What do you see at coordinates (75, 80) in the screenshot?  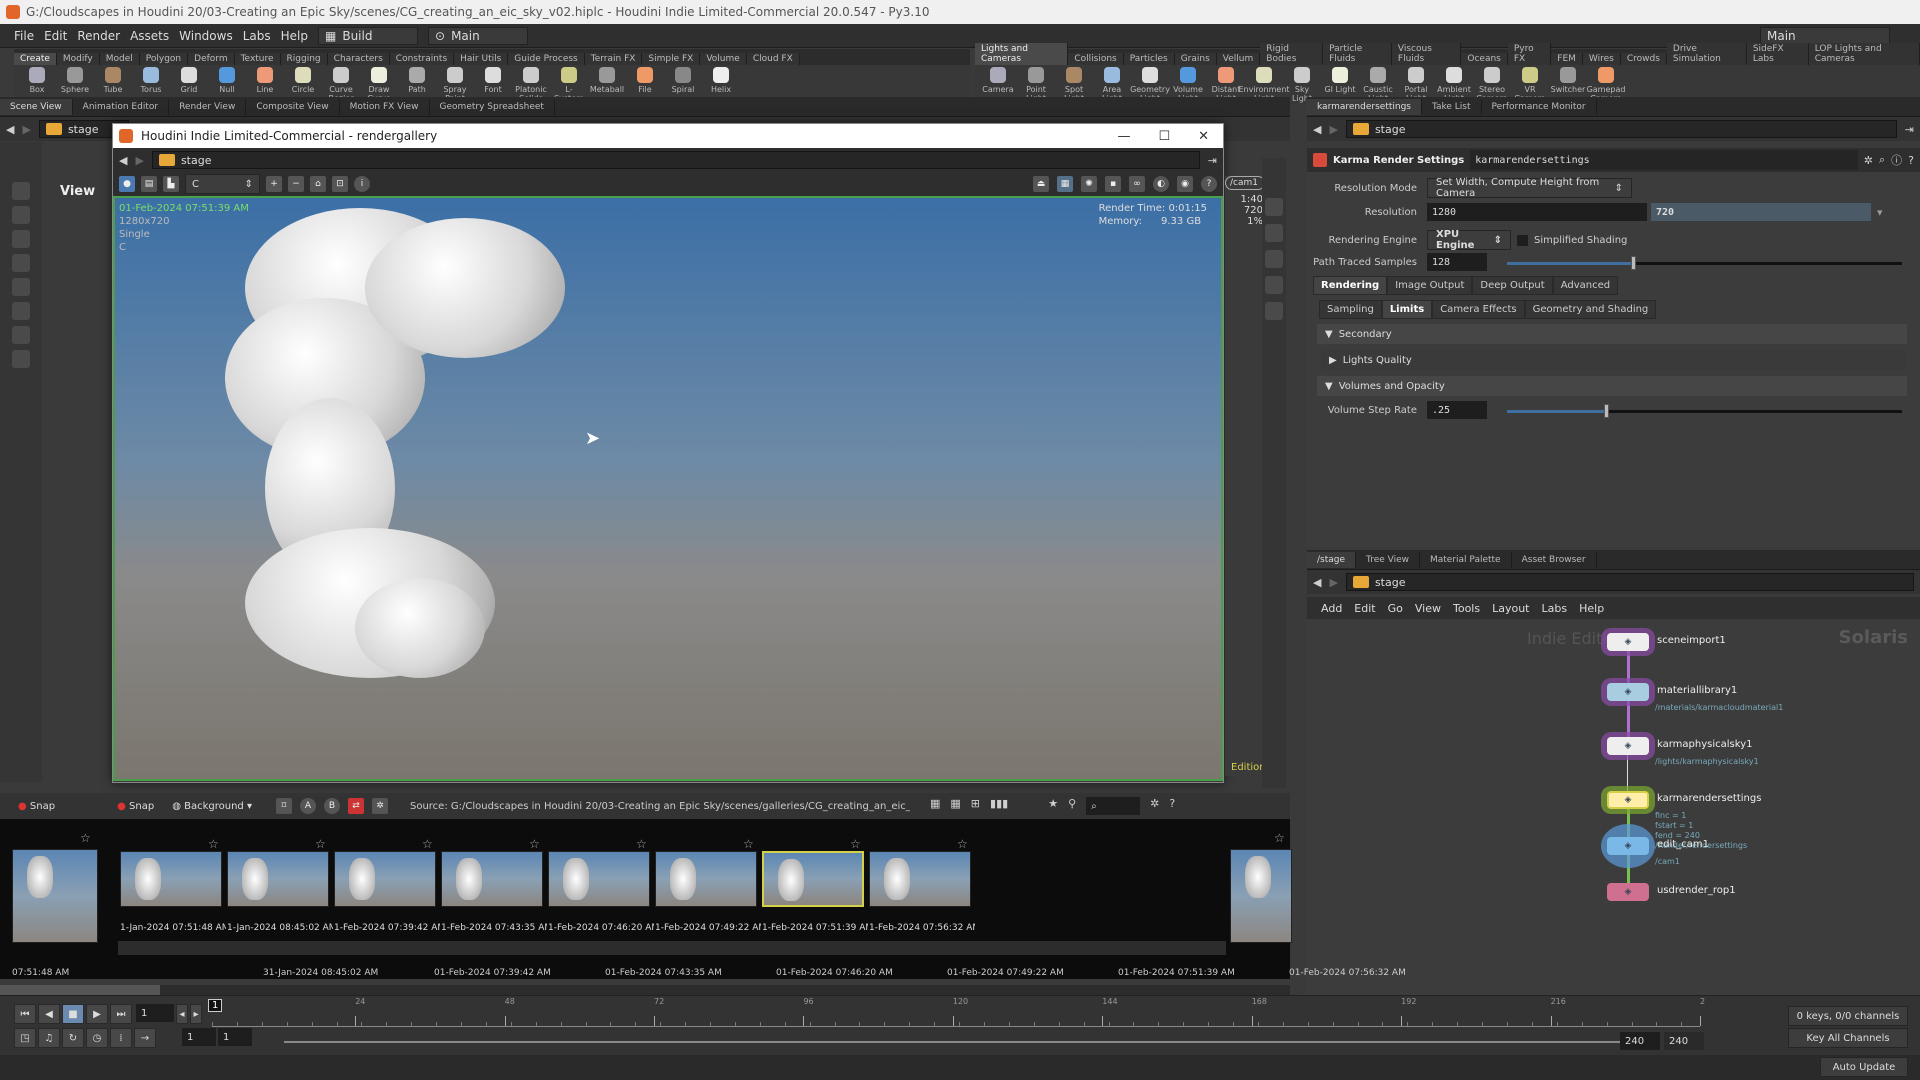 I see `shelf-tool-sphere: Sphere` at bounding box center [75, 80].